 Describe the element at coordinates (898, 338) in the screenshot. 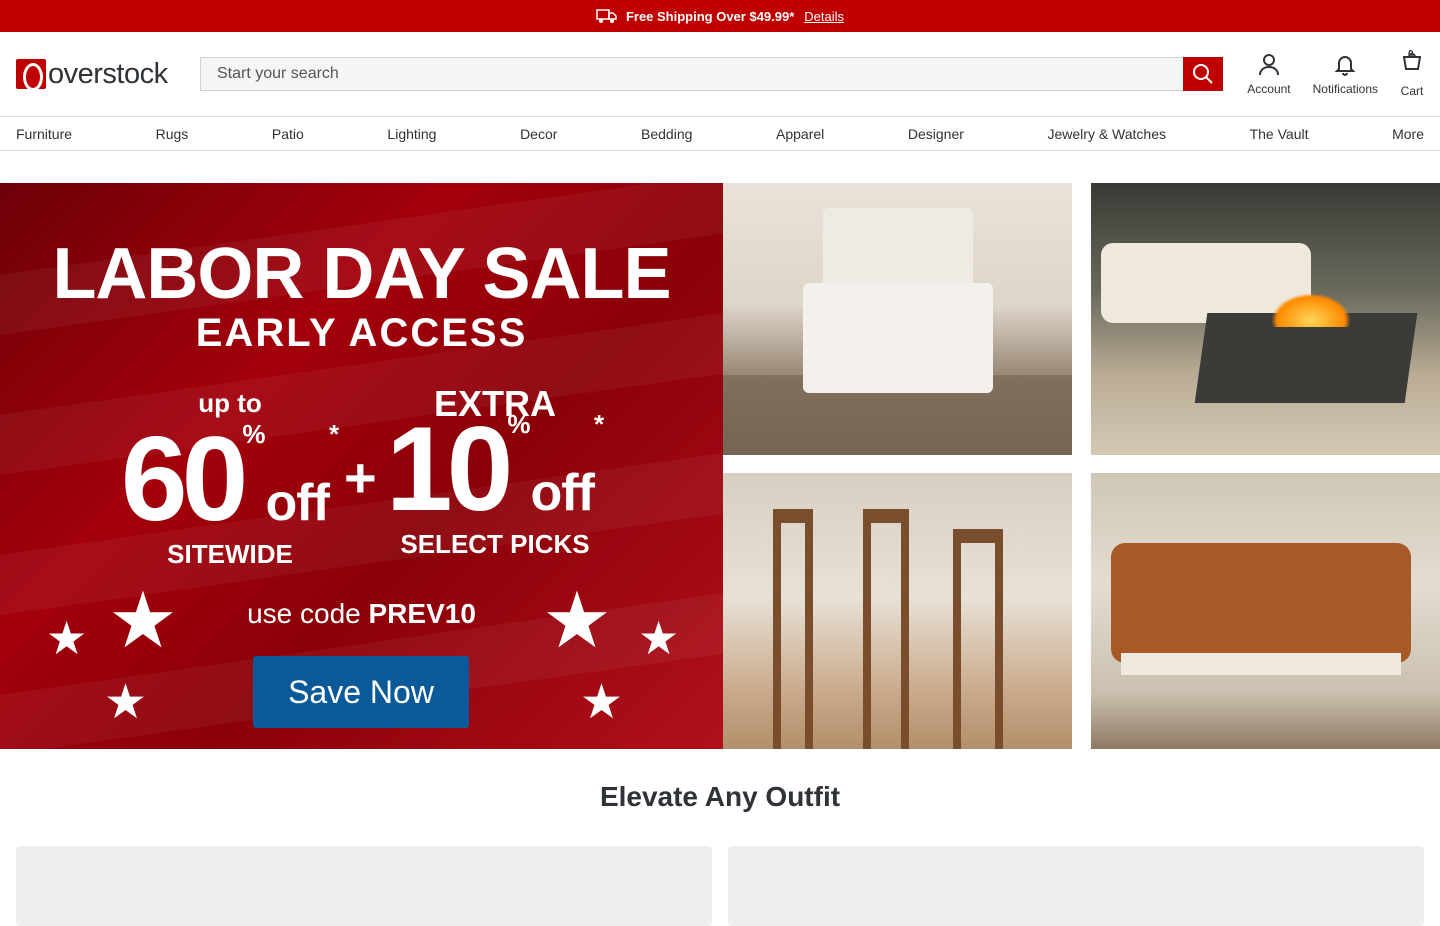

I see `bed-shape` at that location.